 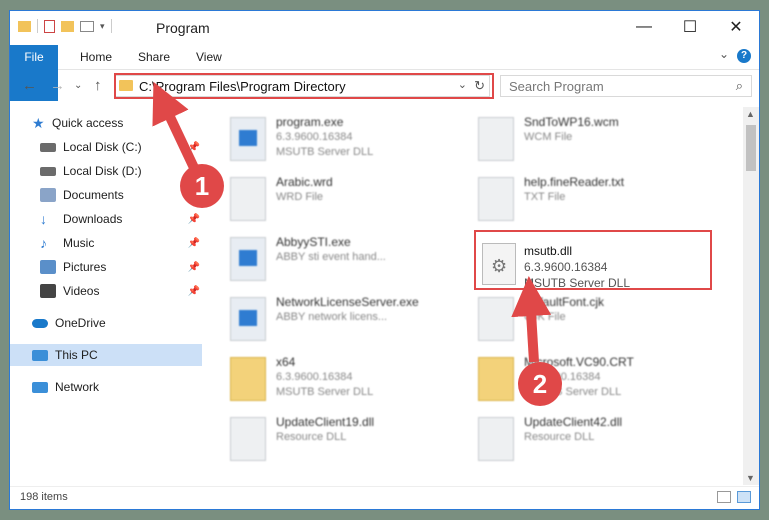 I want to click on file-name: x64, so click(x=286, y=362).